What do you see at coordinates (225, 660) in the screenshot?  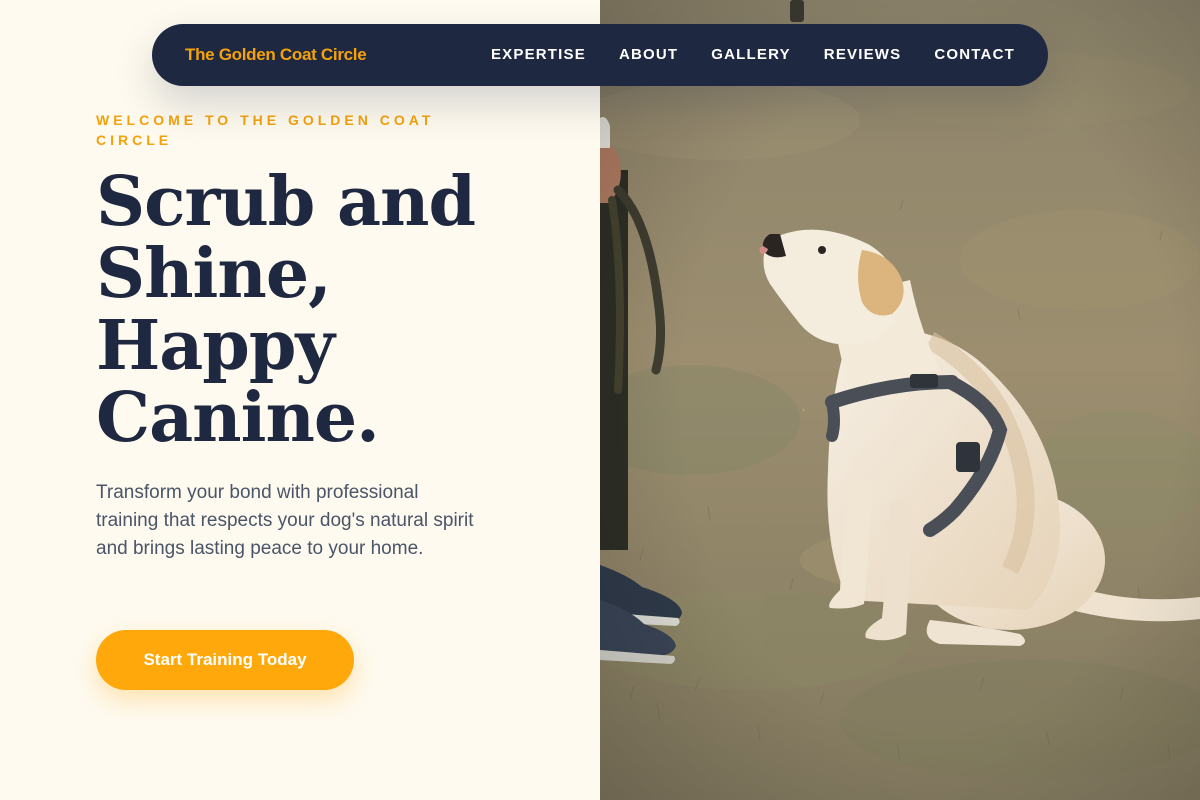 I see `start-training-button: Start Training Today` at bounding box center [225, 660].